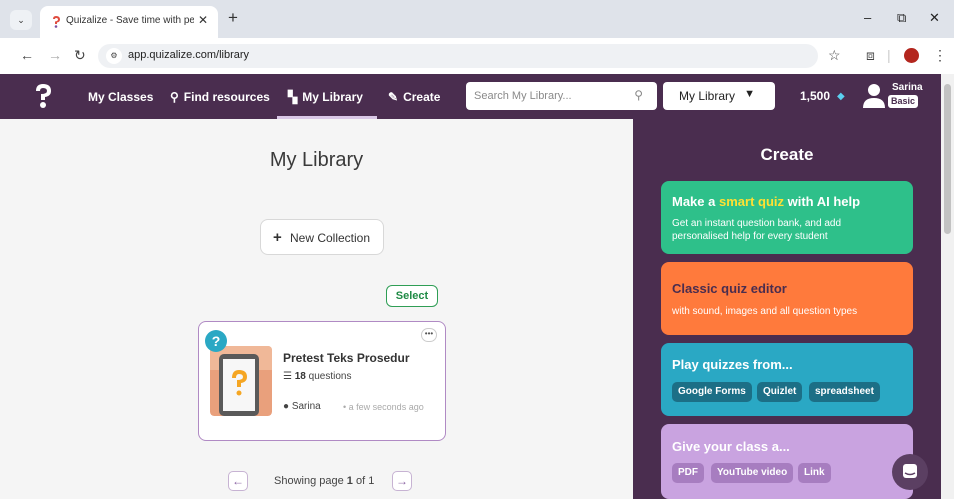 The image size is (954, 499). What do you see at coordinates (688, 473) in the screenshot?
I see `pdf-chip: PDF` at bounding box center [688, 473].